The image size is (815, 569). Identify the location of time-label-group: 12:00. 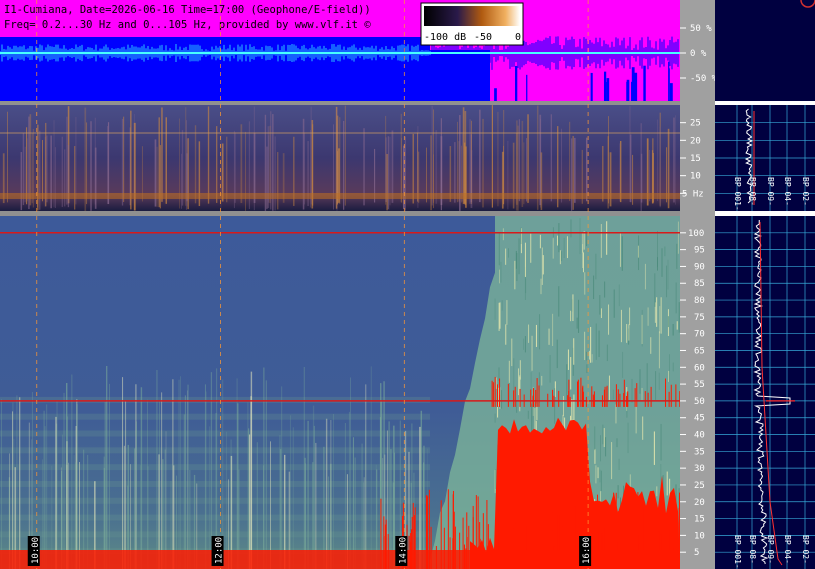
(218, 551).